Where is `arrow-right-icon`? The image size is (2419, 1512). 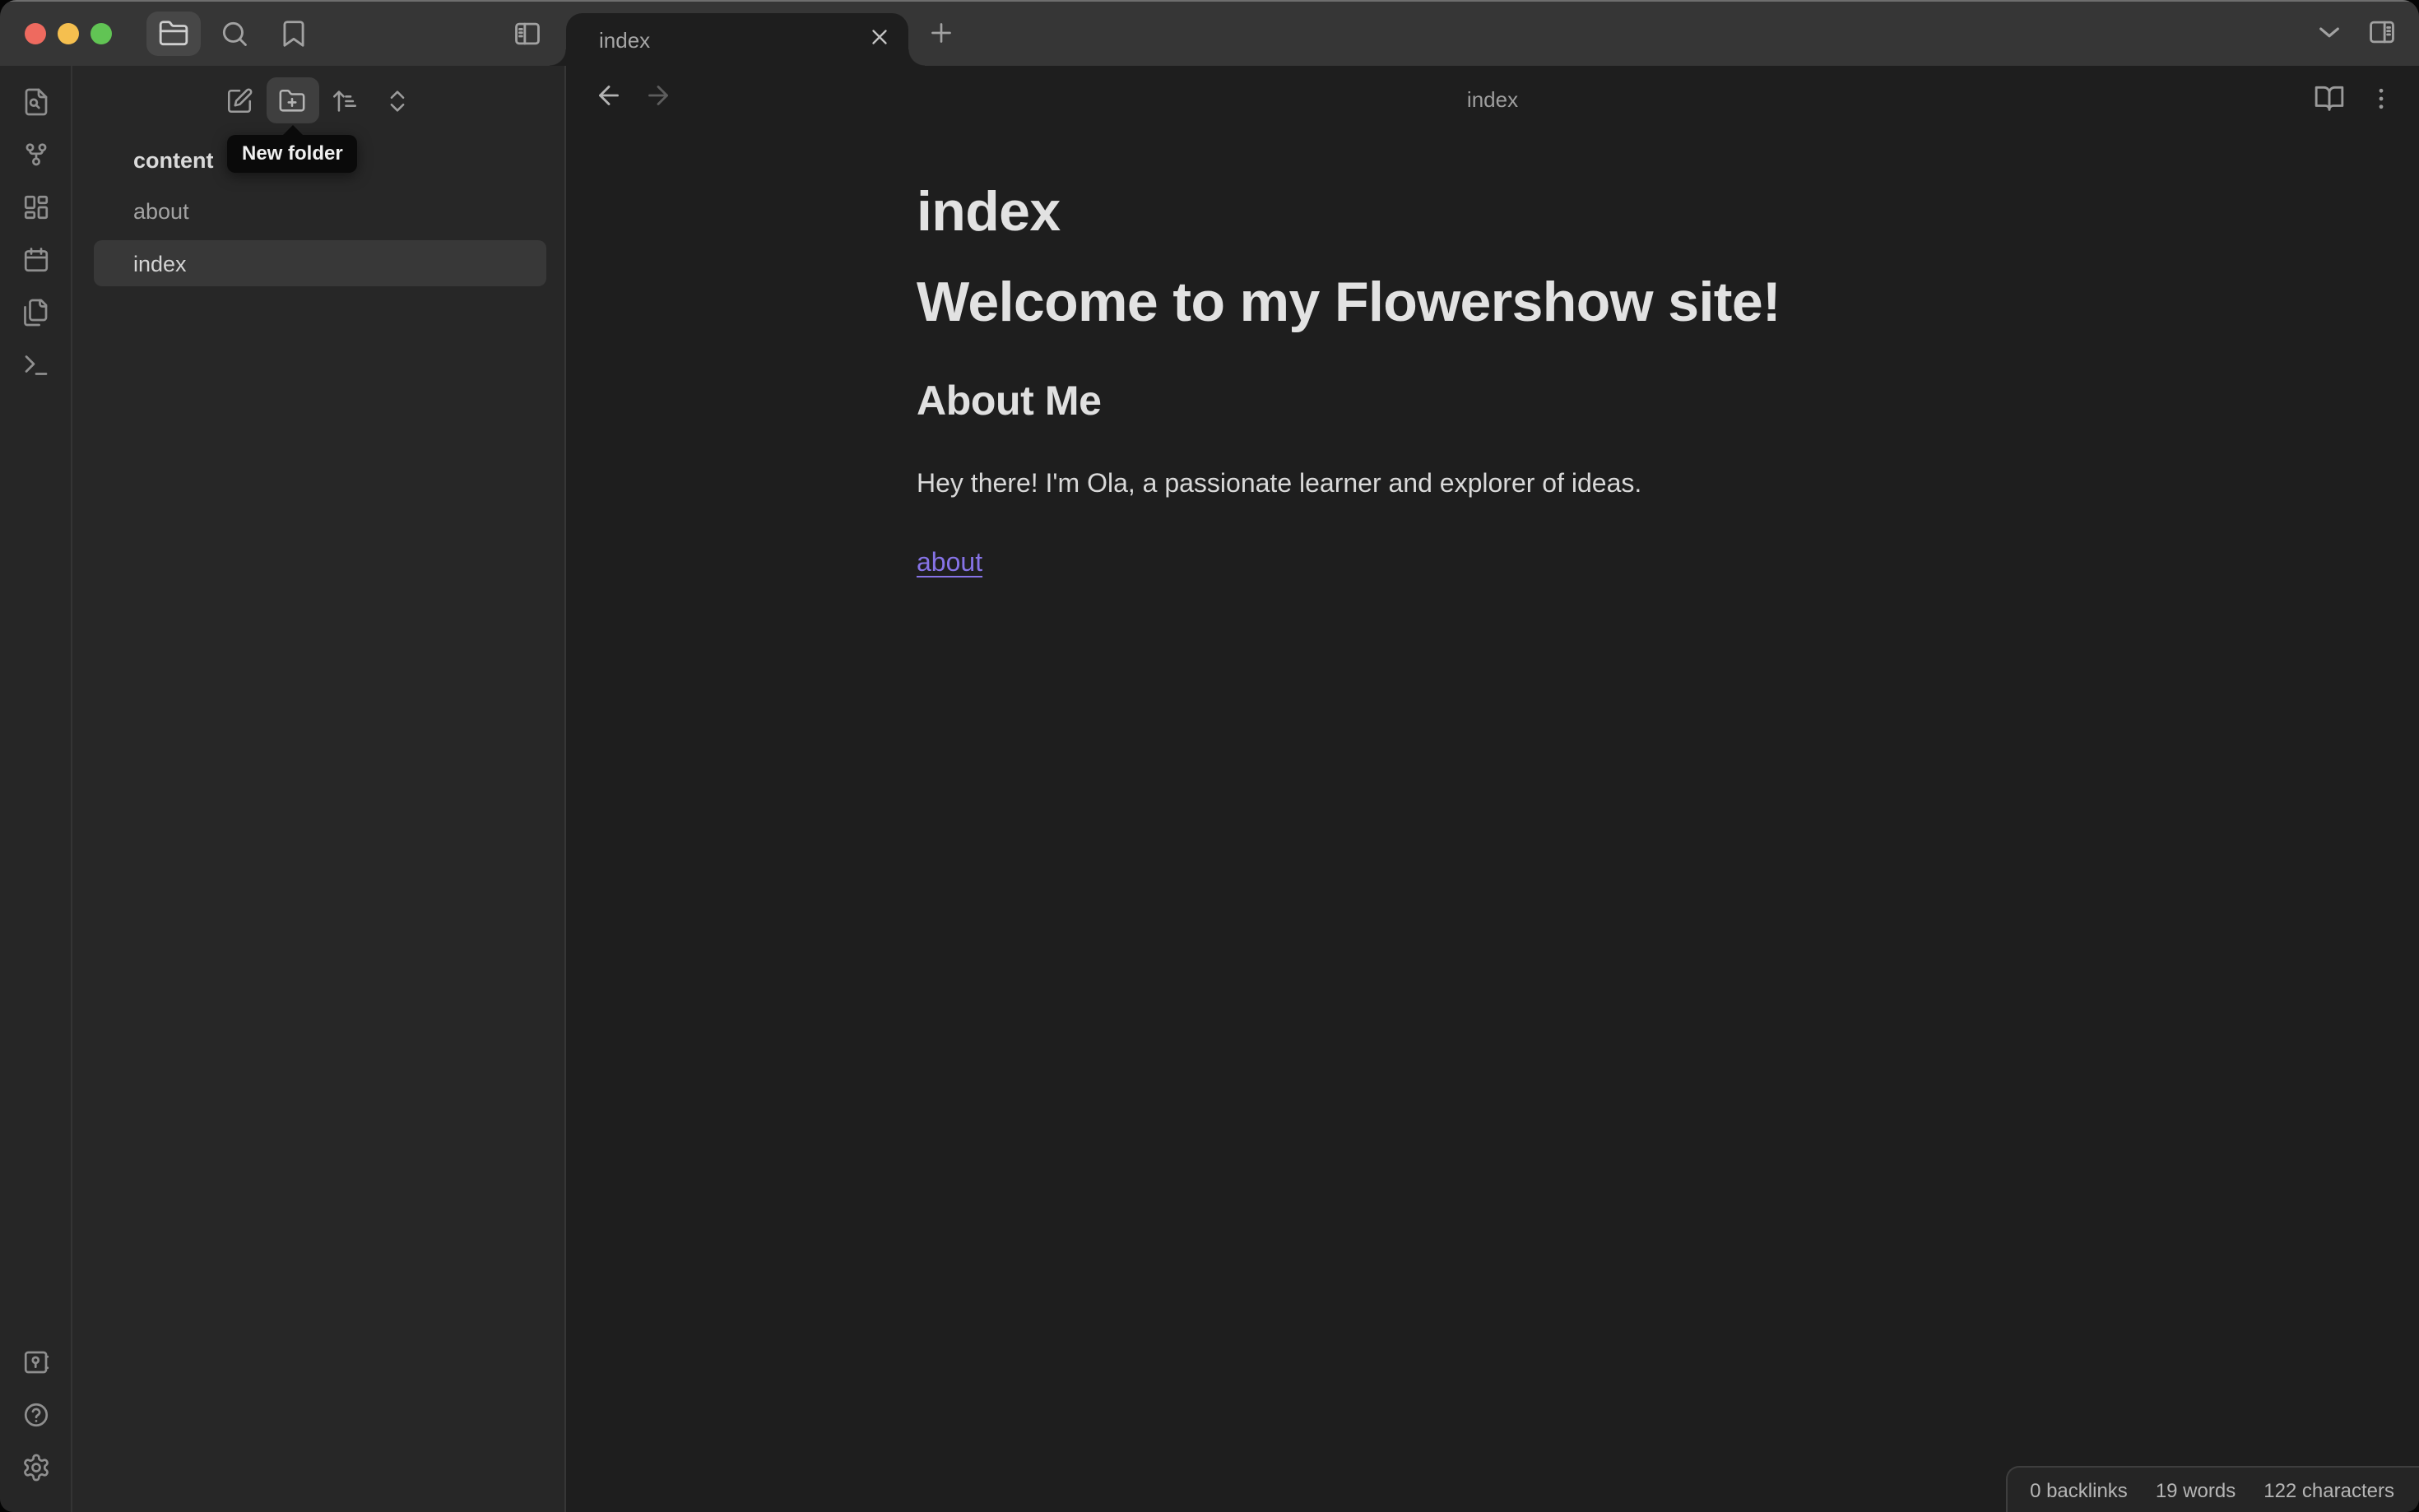 arrow-right-icon is located at coordinates (658, 99).